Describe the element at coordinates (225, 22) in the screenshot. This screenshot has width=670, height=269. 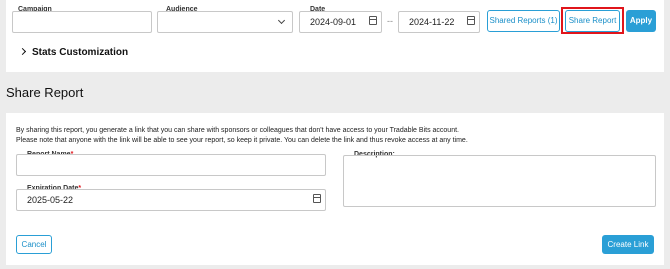
I see `audience-select` at that location.